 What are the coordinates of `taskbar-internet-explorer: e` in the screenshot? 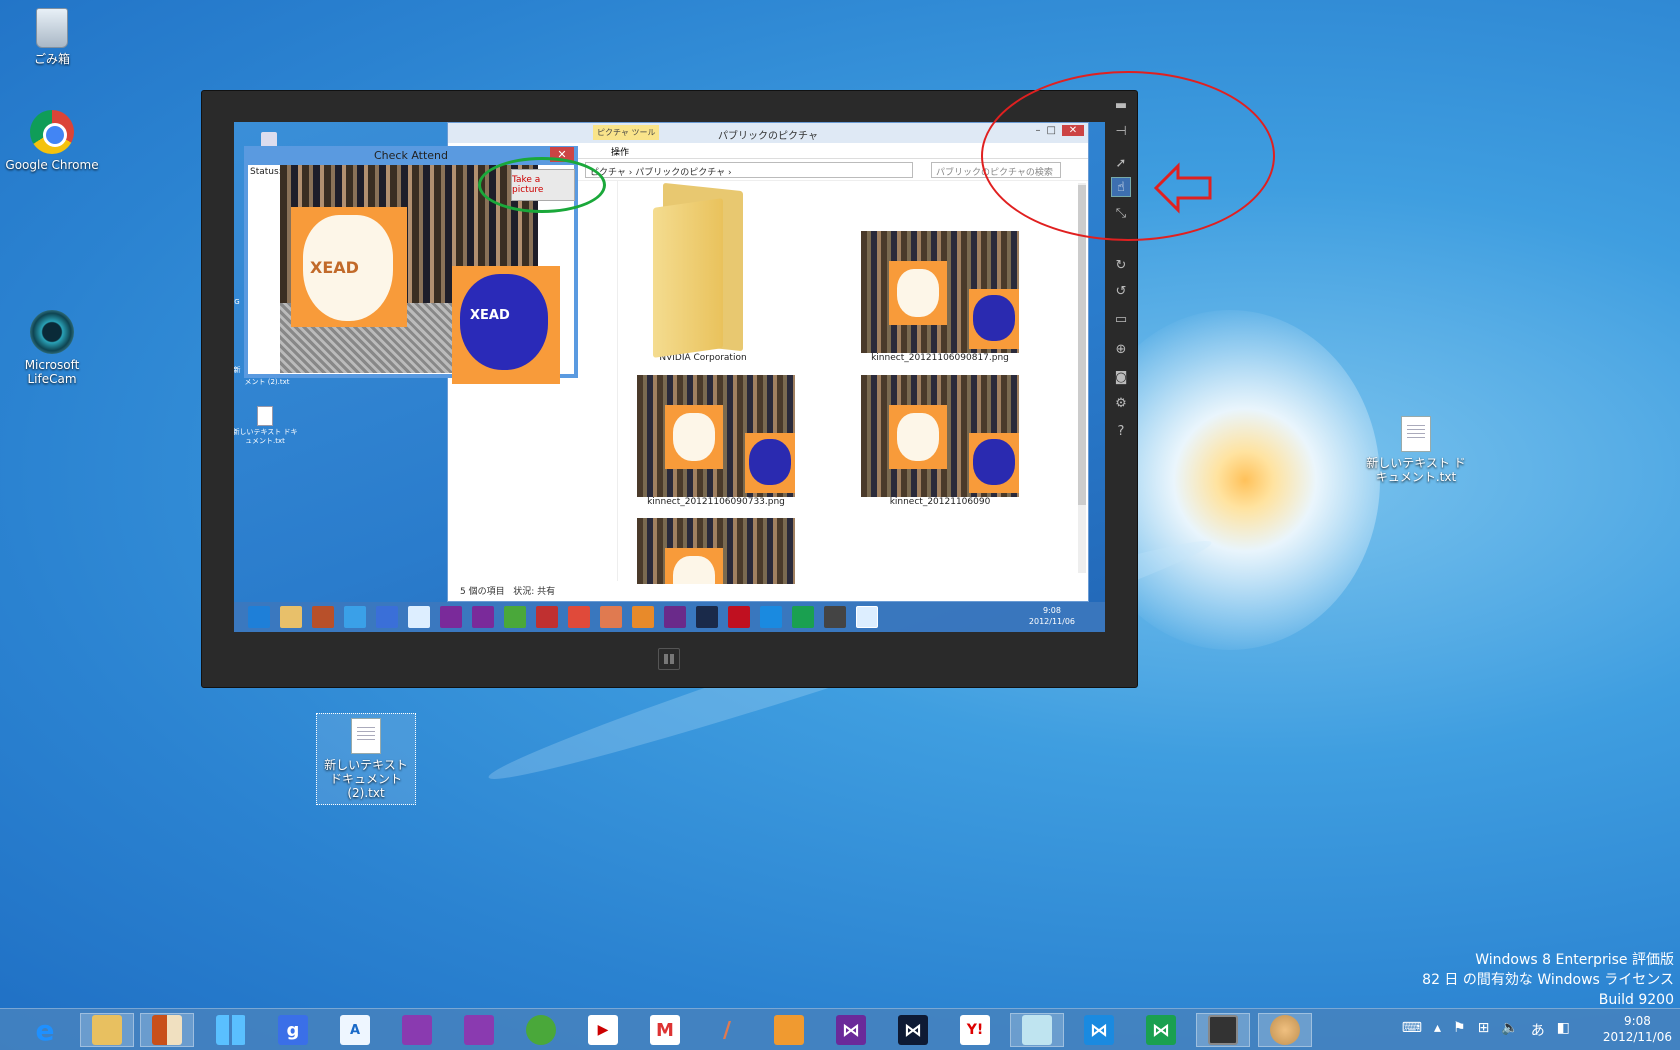 It's located at (45, 1030).